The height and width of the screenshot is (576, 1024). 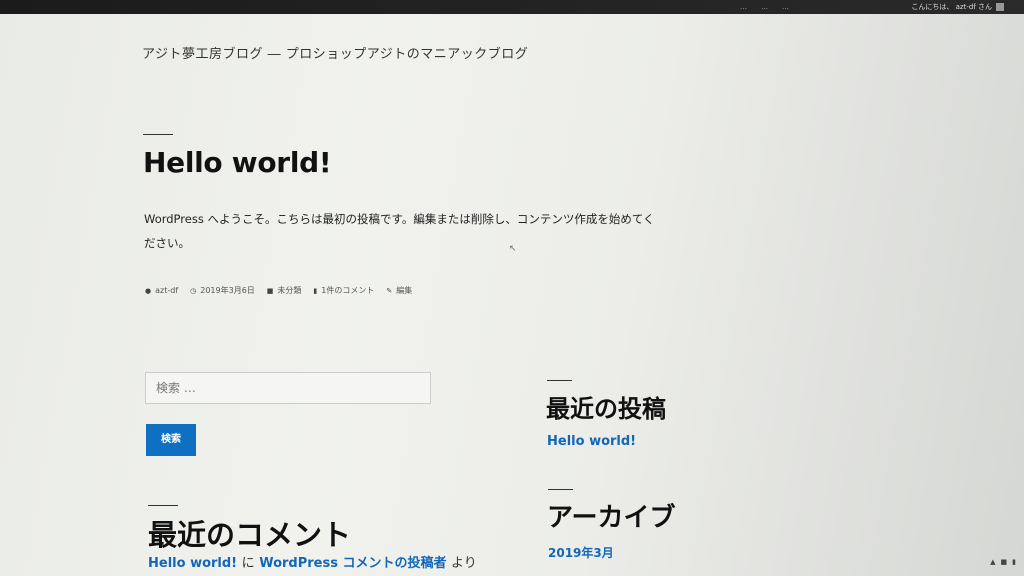 I want to click on site-title: アジト夢工房ブログ ― プロショップアジトのマニアックブログ, so click(x=335, y=52).